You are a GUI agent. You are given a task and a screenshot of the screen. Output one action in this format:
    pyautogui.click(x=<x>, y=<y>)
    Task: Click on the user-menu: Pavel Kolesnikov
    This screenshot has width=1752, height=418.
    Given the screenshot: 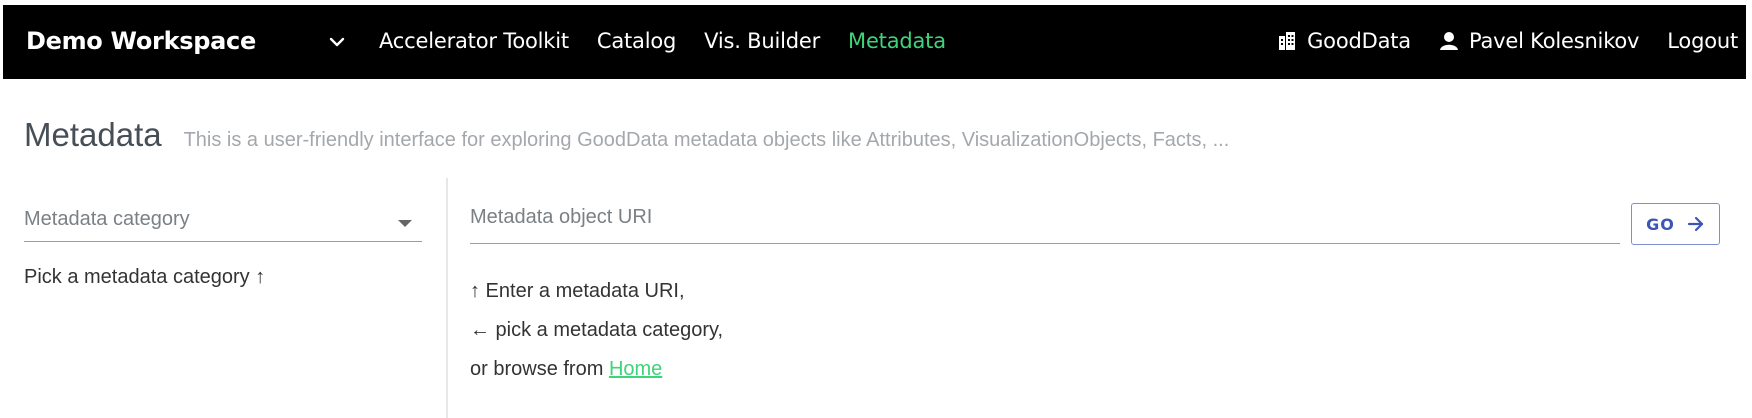 What is the action you would take?
    pyautogui.click(x=1539, y=41)
    